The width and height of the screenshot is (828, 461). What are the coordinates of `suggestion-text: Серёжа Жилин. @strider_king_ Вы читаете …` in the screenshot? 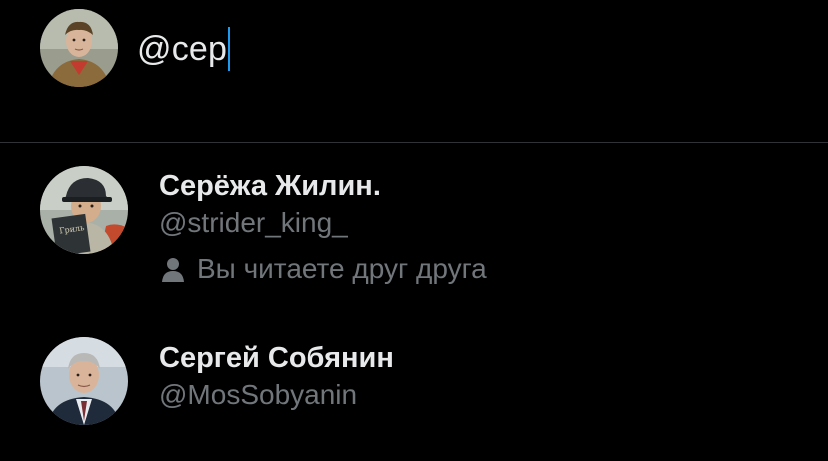 It's located at (323, 227).